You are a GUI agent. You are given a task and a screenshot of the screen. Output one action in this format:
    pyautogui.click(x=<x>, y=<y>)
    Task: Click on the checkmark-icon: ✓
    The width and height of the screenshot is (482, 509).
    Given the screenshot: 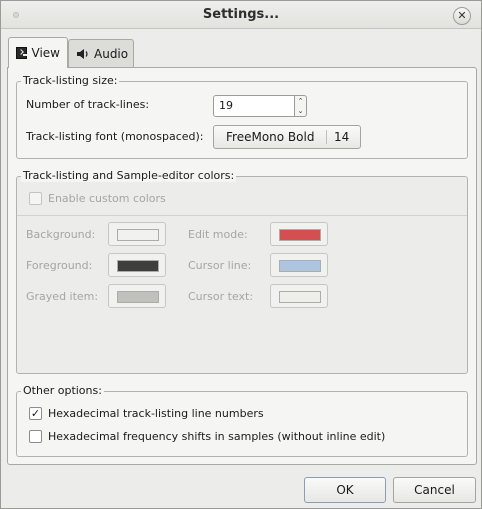 What is the action you would take?
    pyautogui.click(x=35, y=413)
    